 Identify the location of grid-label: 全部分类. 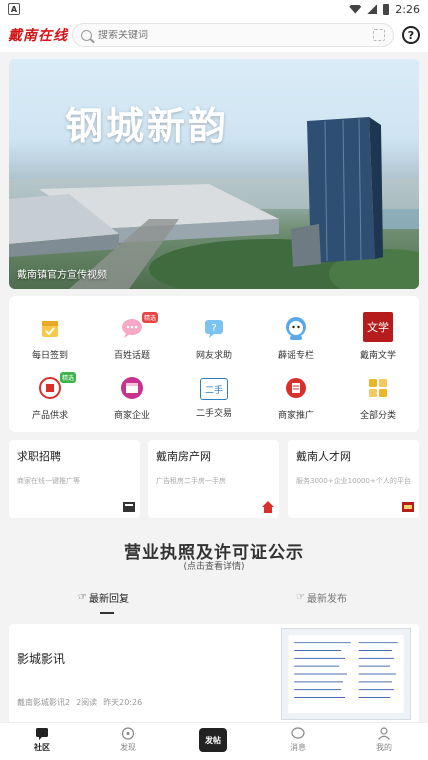
(377, 416).